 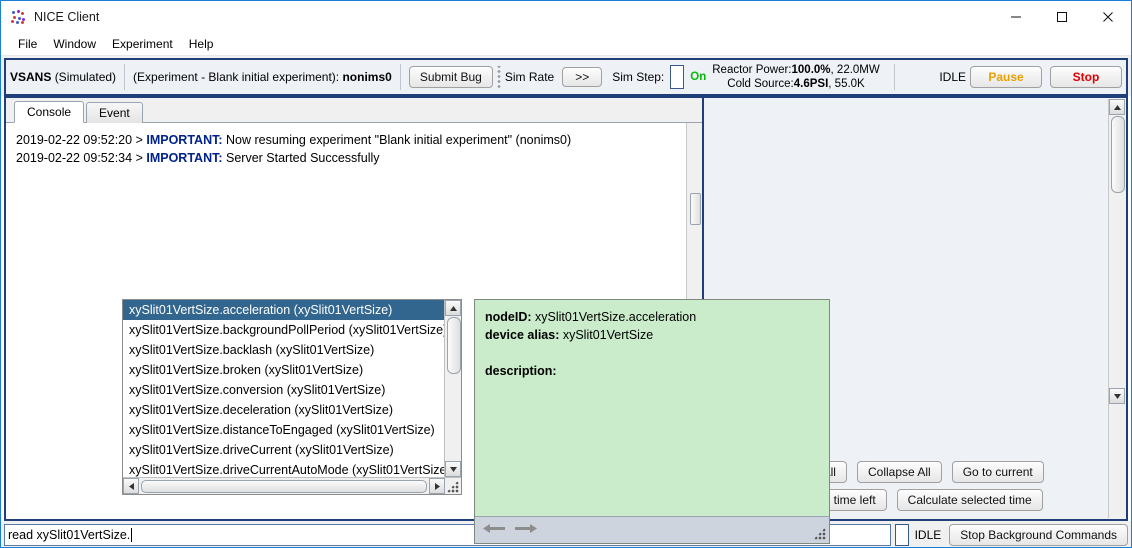 What do you see at coordinates (698, 77) in the screenshot?
I see `sim-on-indicator: On` at bounding box center [698, 77].